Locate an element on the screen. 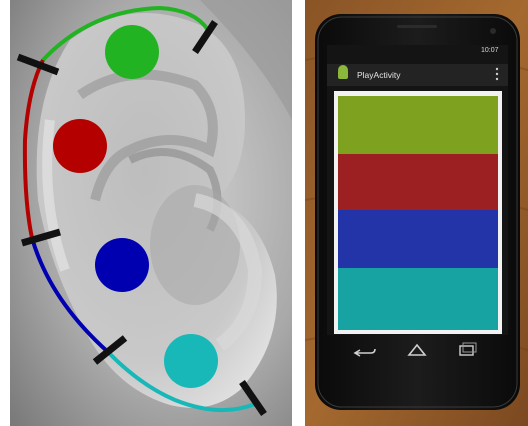  earpiece is located at coordinates (417, 26).